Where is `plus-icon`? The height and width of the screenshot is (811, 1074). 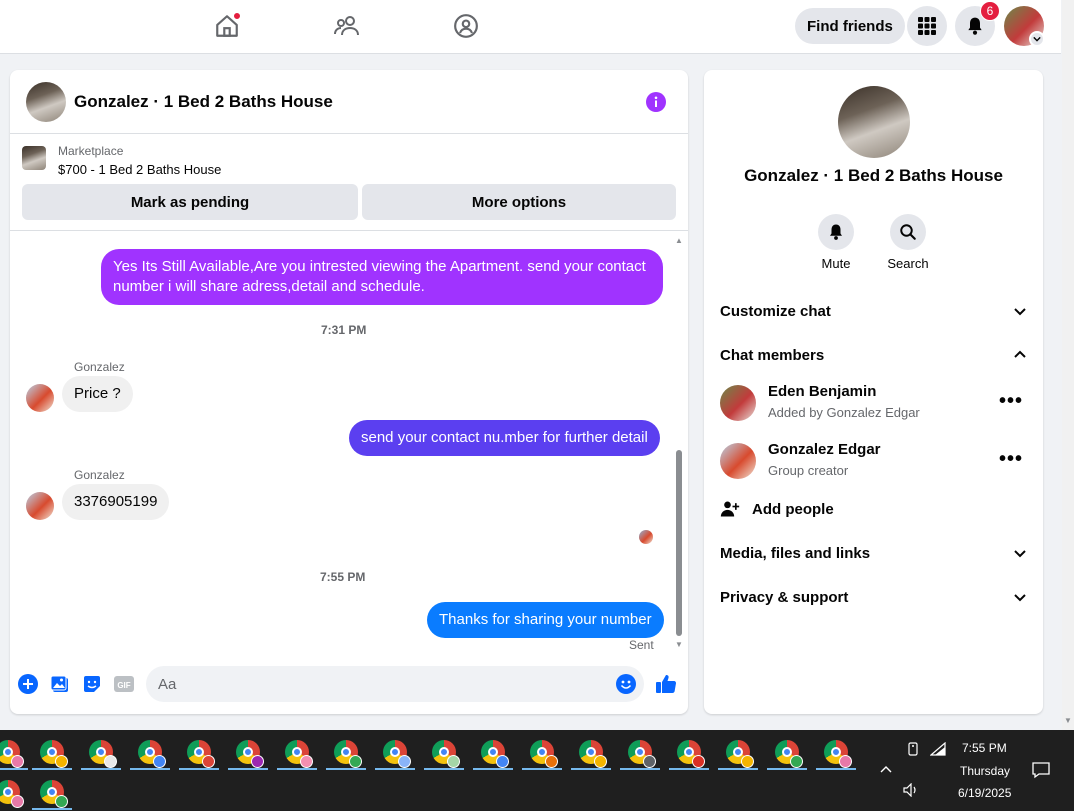 plus-icon is located at coordinates (28, 684).